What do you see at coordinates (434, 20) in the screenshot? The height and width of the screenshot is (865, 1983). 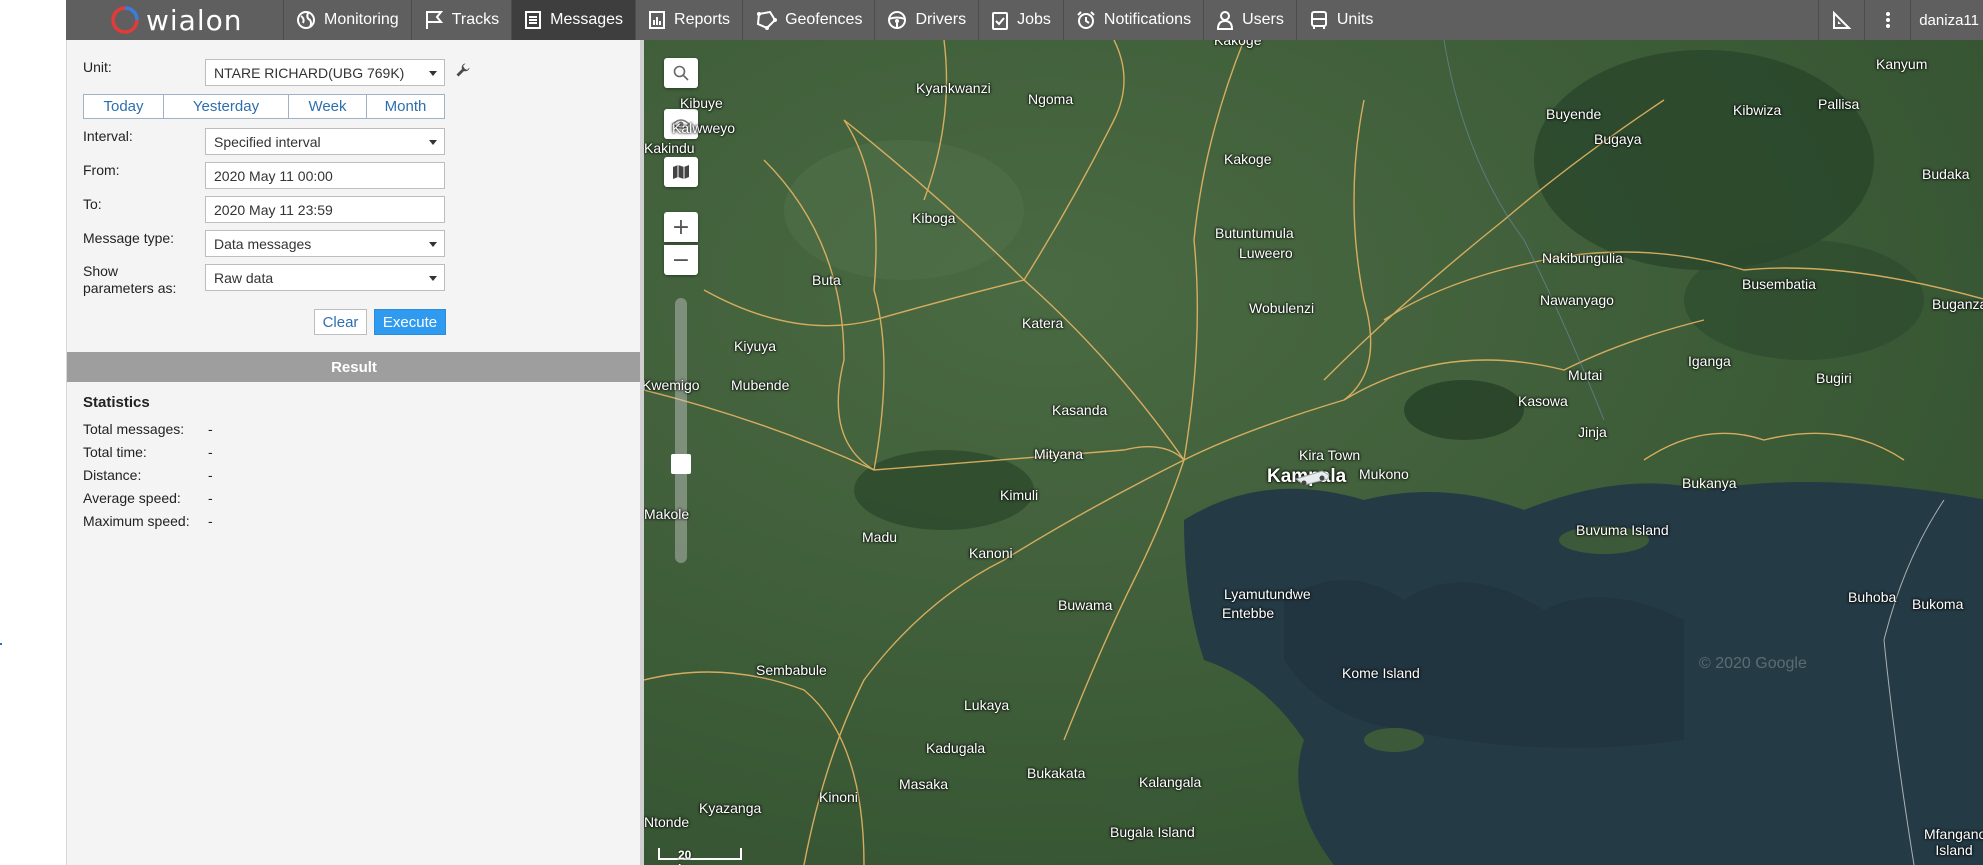 I see `flag-icon` at bounding box center [434, 20].